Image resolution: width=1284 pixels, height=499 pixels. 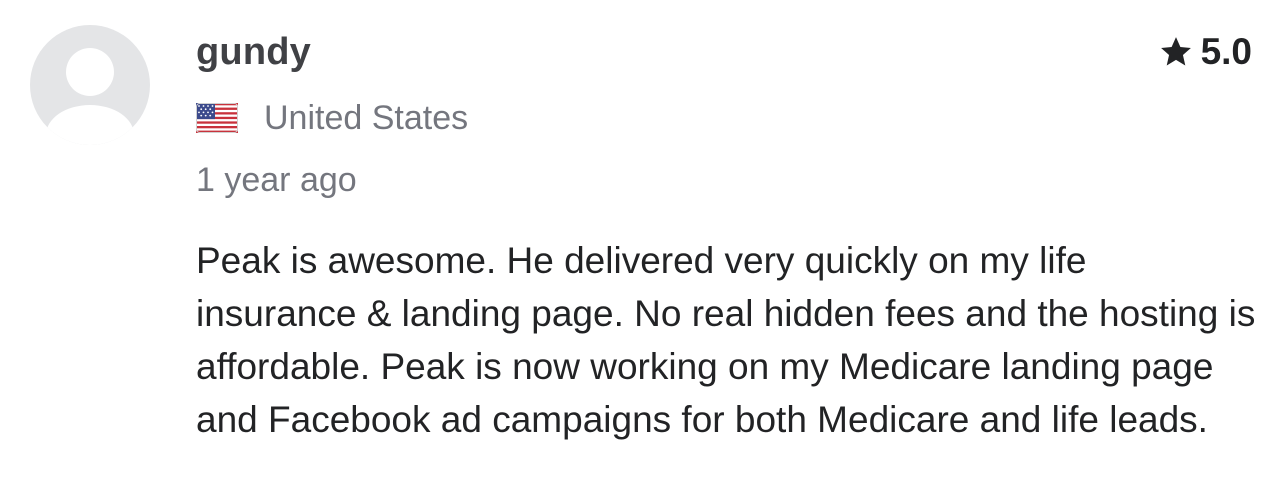 What do you see at coordinates (90, 96) in the screenshot?
I see `default-user-avatar-icon` at bounding box center [90, 96].